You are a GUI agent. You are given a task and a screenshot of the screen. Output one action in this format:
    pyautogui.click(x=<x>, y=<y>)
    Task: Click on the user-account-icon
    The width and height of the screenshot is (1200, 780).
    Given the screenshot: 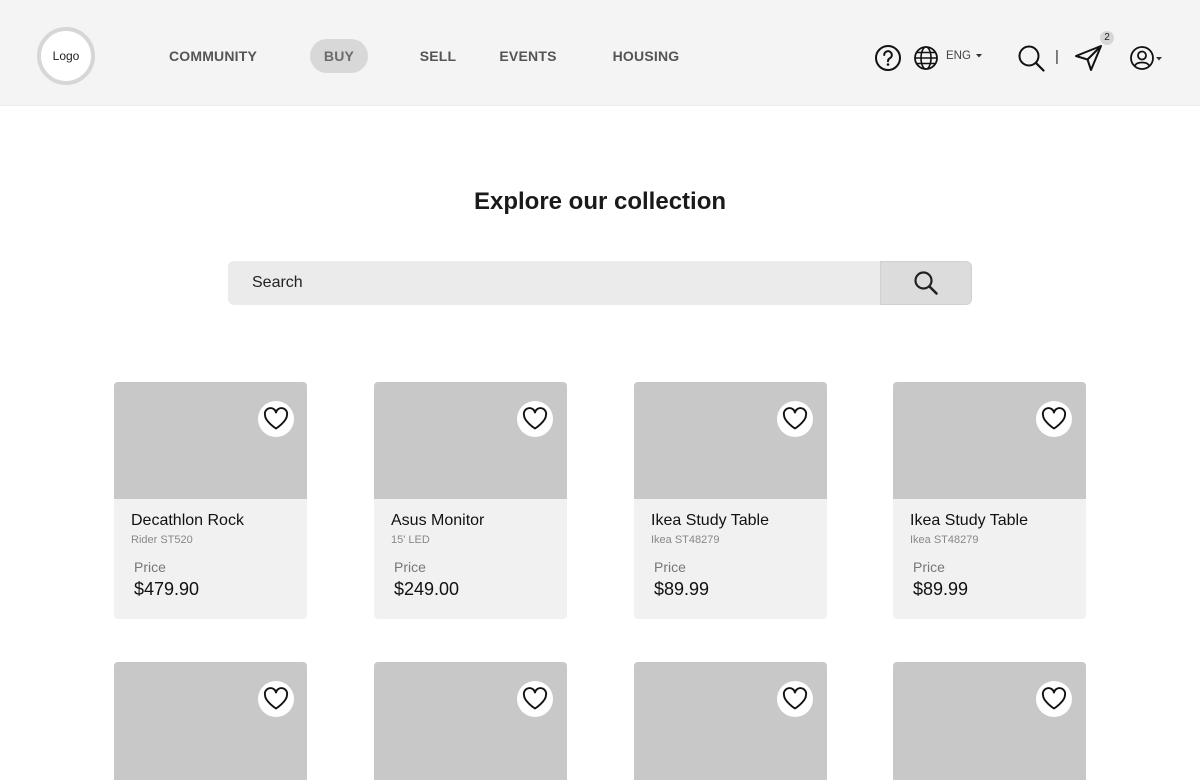 What is the action you would take?
    pyautogui.click(x=1147, y=58)
    